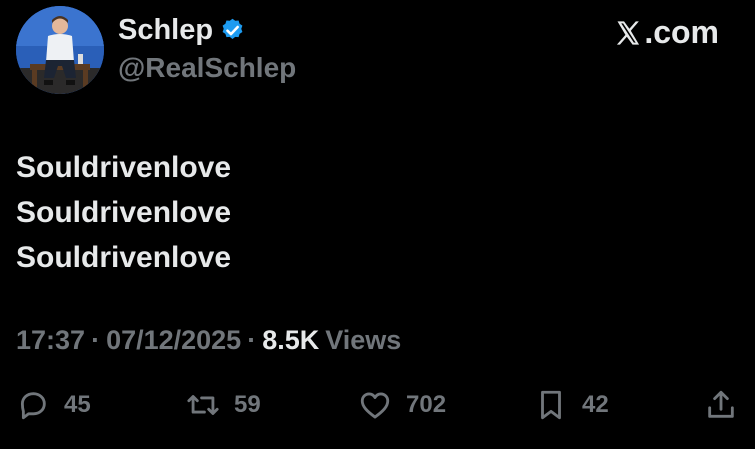  Describe the element at coordinates (628, 32) in the screenshot. I see `x-logo-icon` at that location.